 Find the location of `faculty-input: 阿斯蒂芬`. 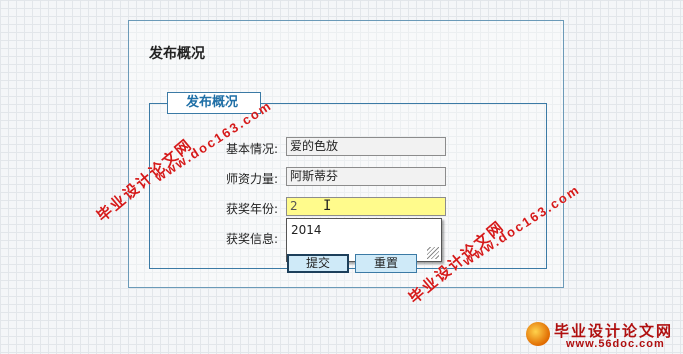

faculty-input: 阿斯蒂芬 is located at coordinates (366, 176).